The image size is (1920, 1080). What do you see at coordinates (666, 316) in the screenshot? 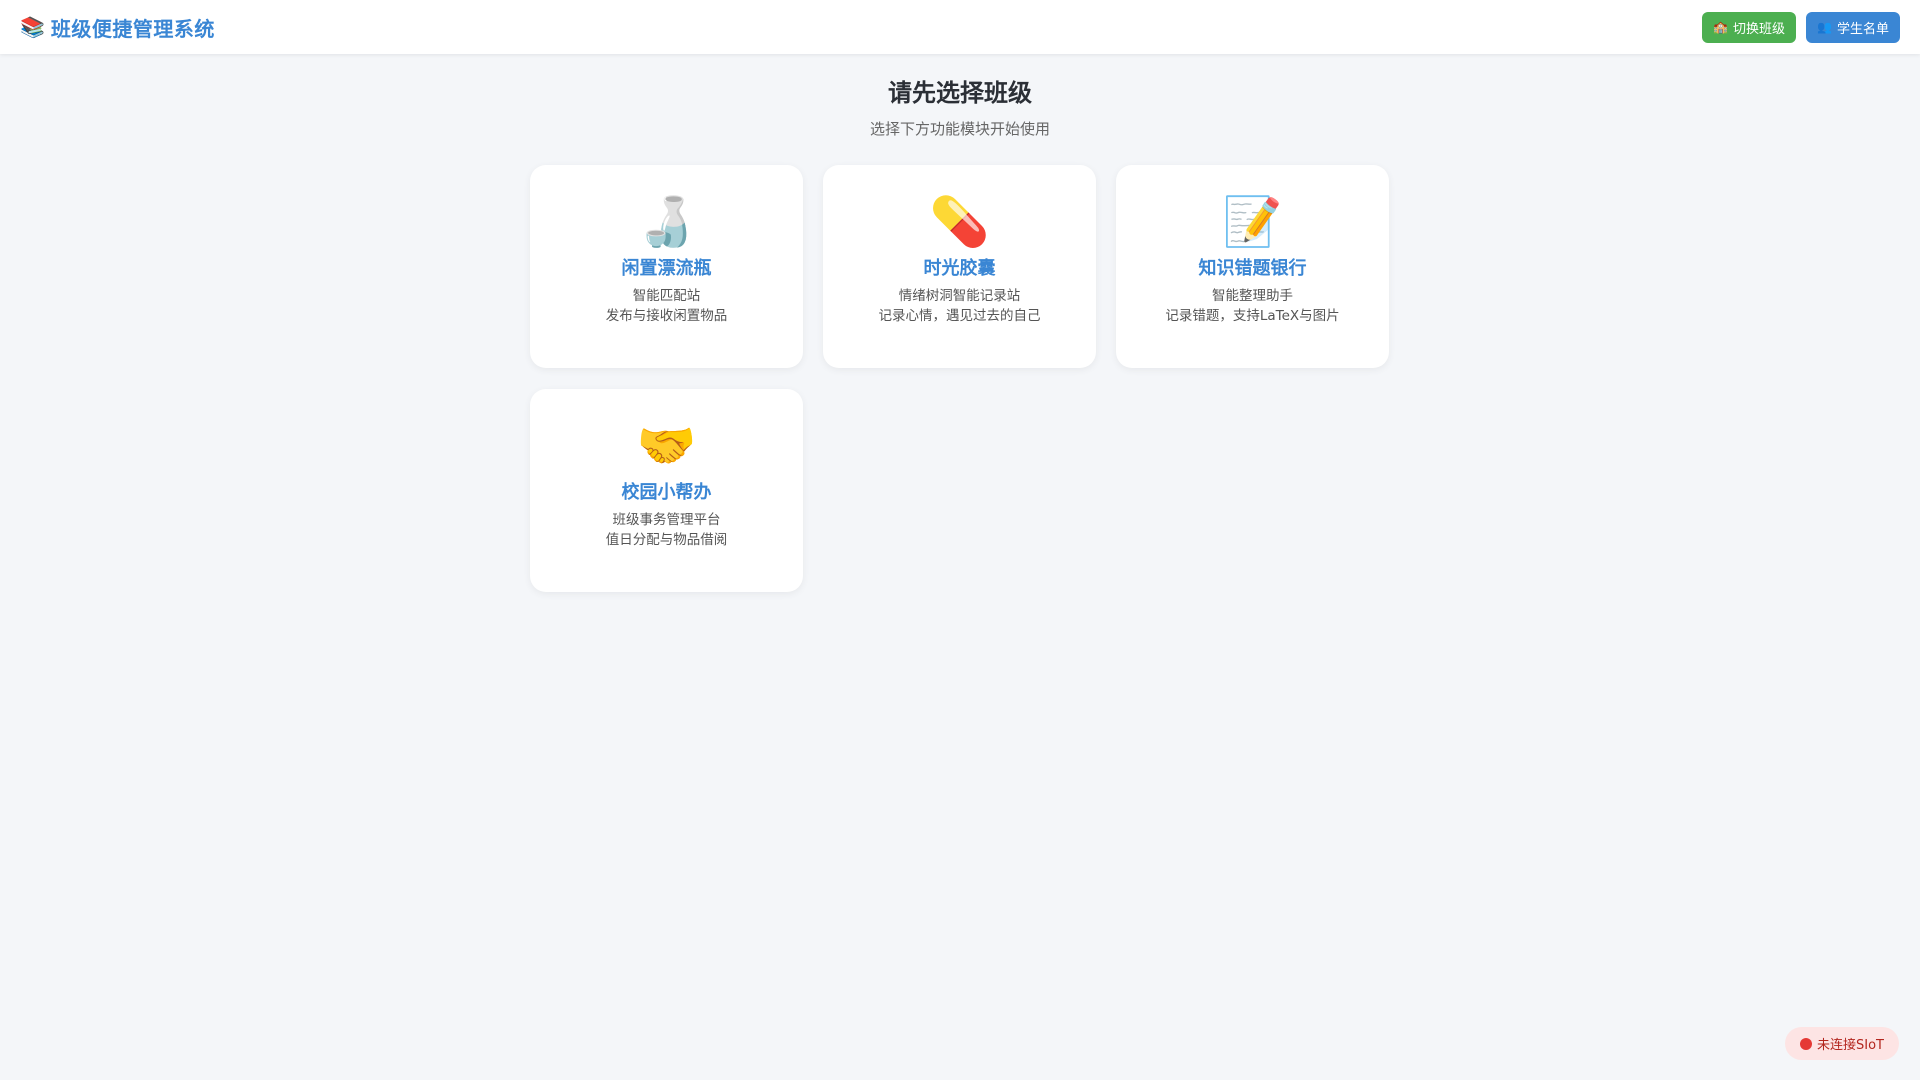
I see `card-desc-line: 发布与接收闲置物品` at bounding box center [666, 316].